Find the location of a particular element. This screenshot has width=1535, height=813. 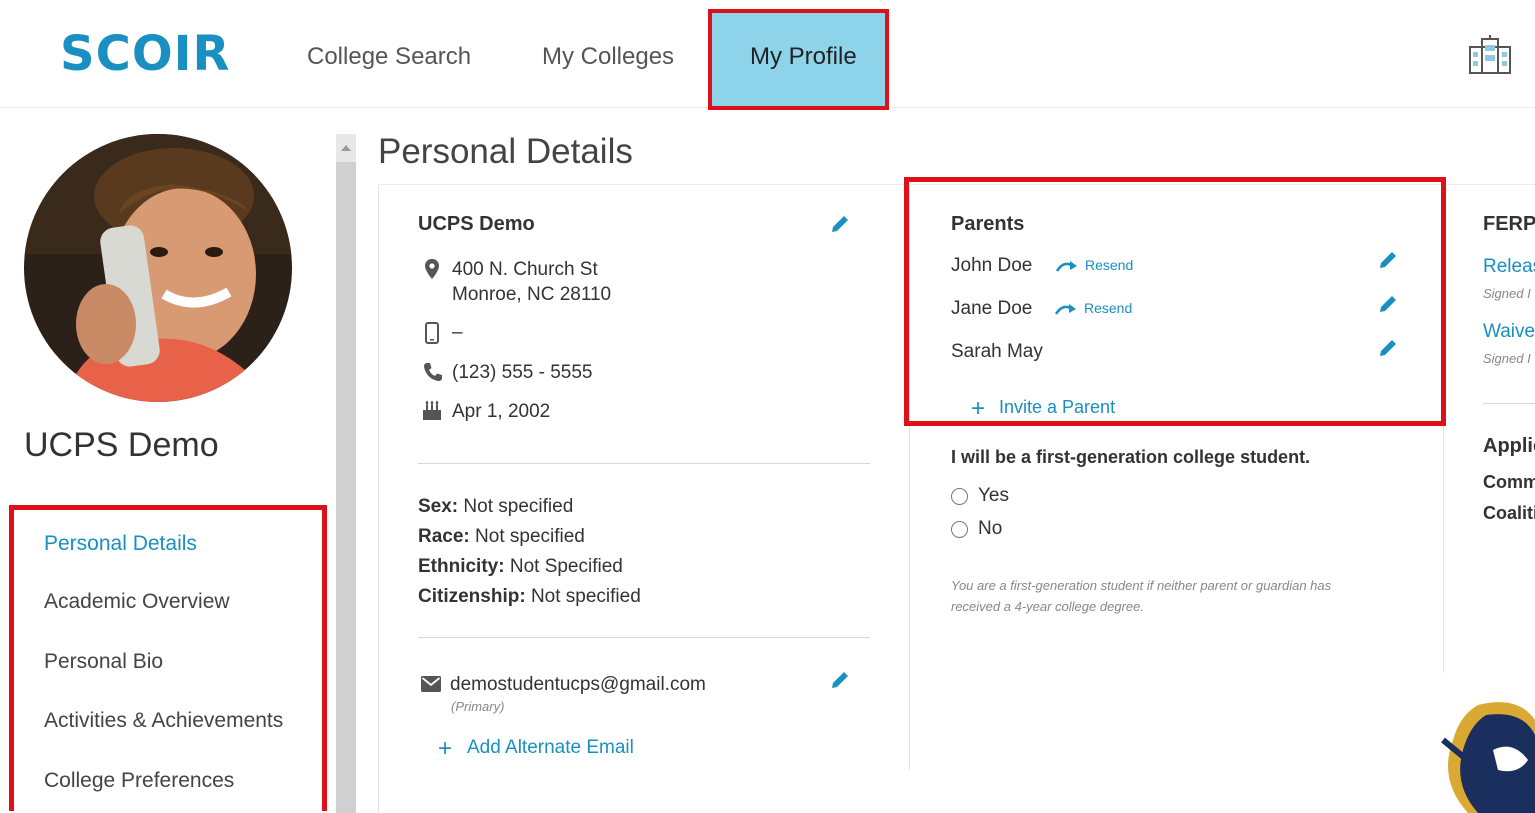

contact-name: UCPS Demo is located at coordinates (476, 224).